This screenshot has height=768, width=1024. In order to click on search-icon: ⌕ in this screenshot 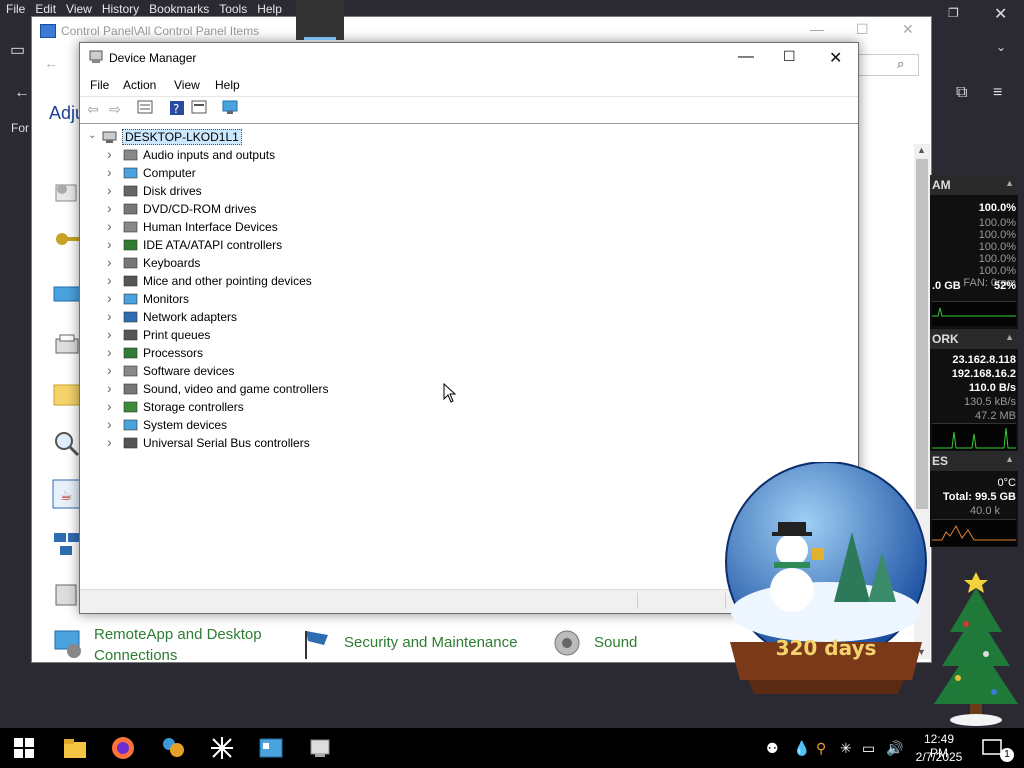, I will do `click(900, 64)`.